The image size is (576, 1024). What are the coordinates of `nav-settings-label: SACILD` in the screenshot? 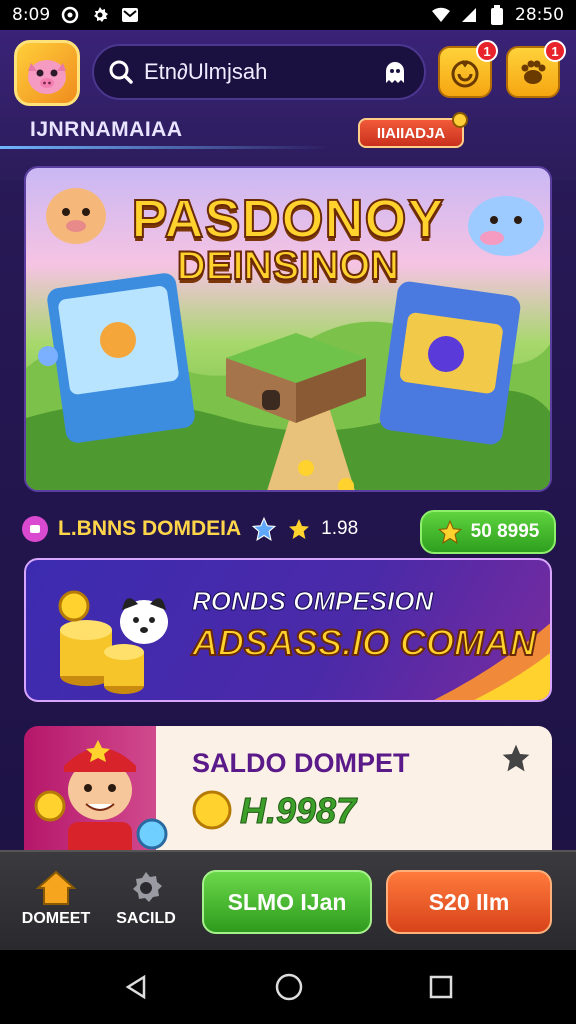 It's located at (146, 918).